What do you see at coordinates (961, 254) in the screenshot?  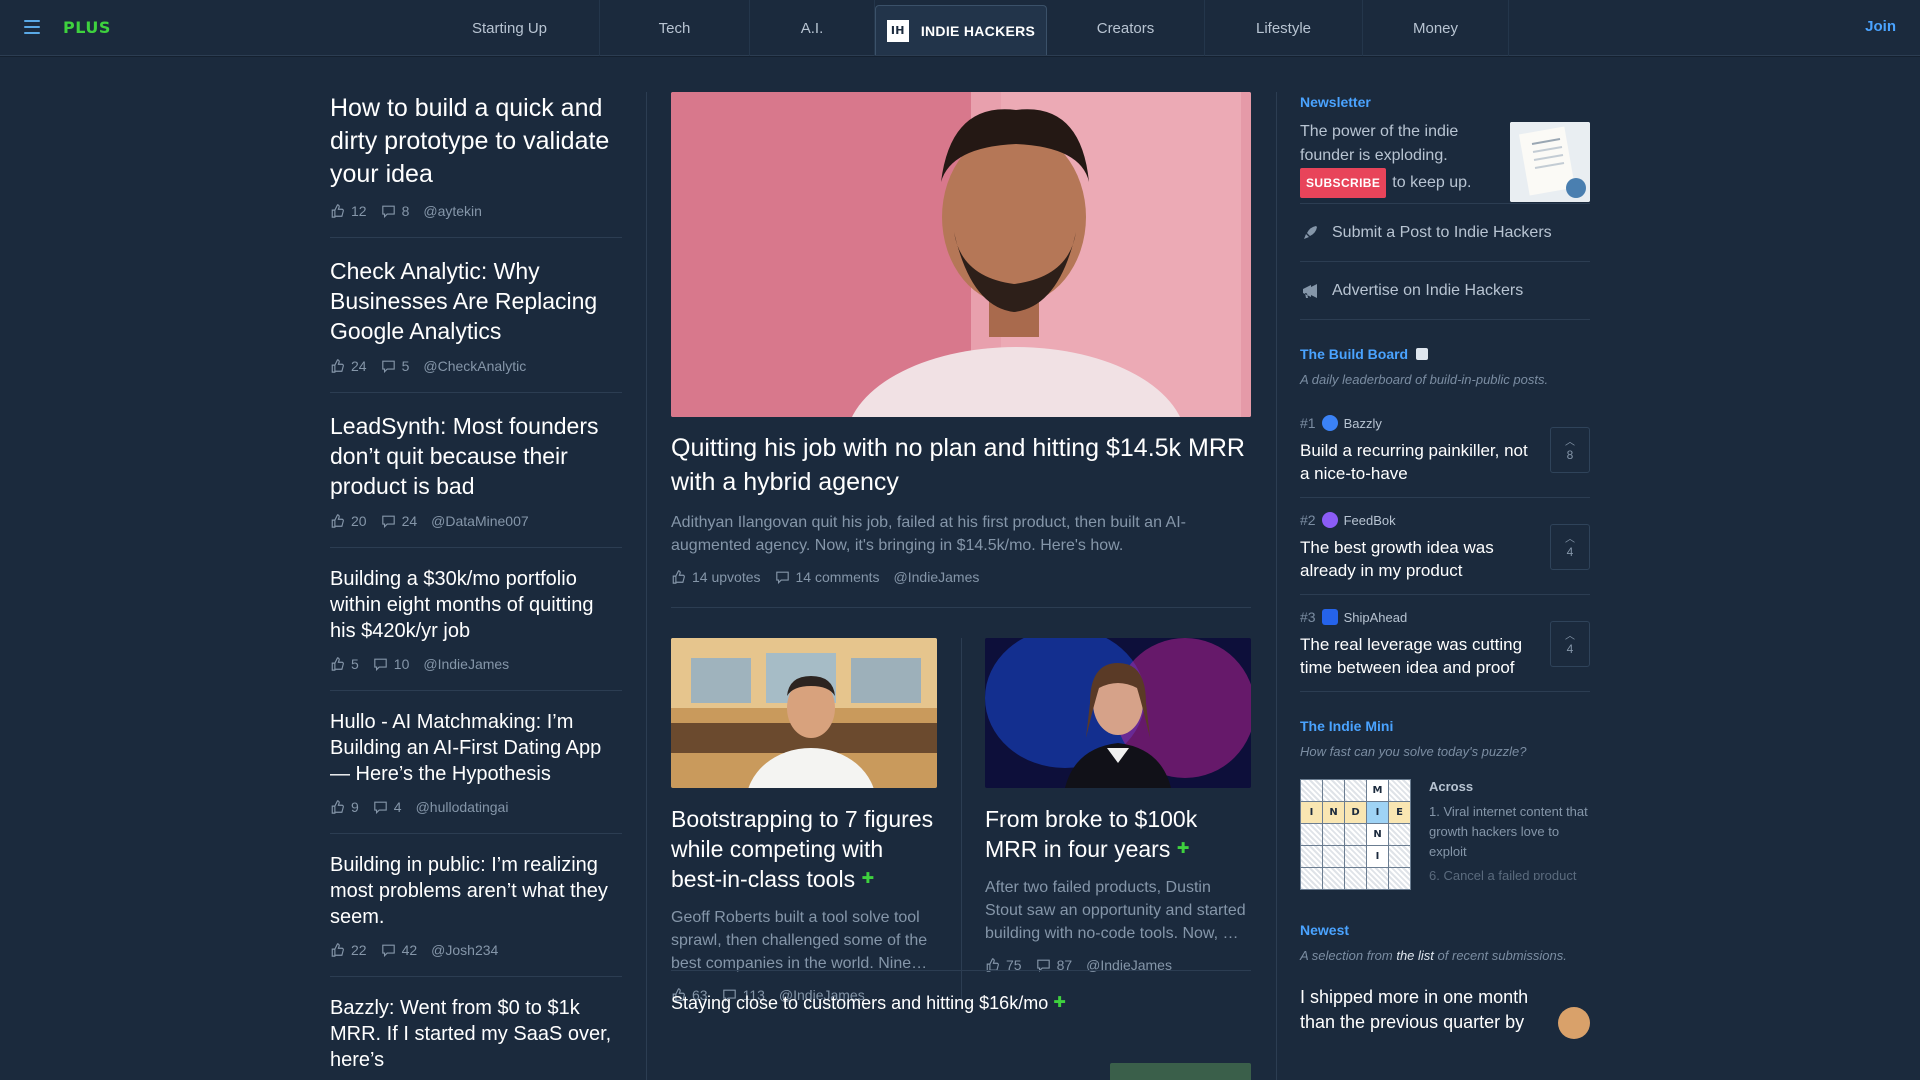 I see `hero-image` at bounding box center [961, 254].